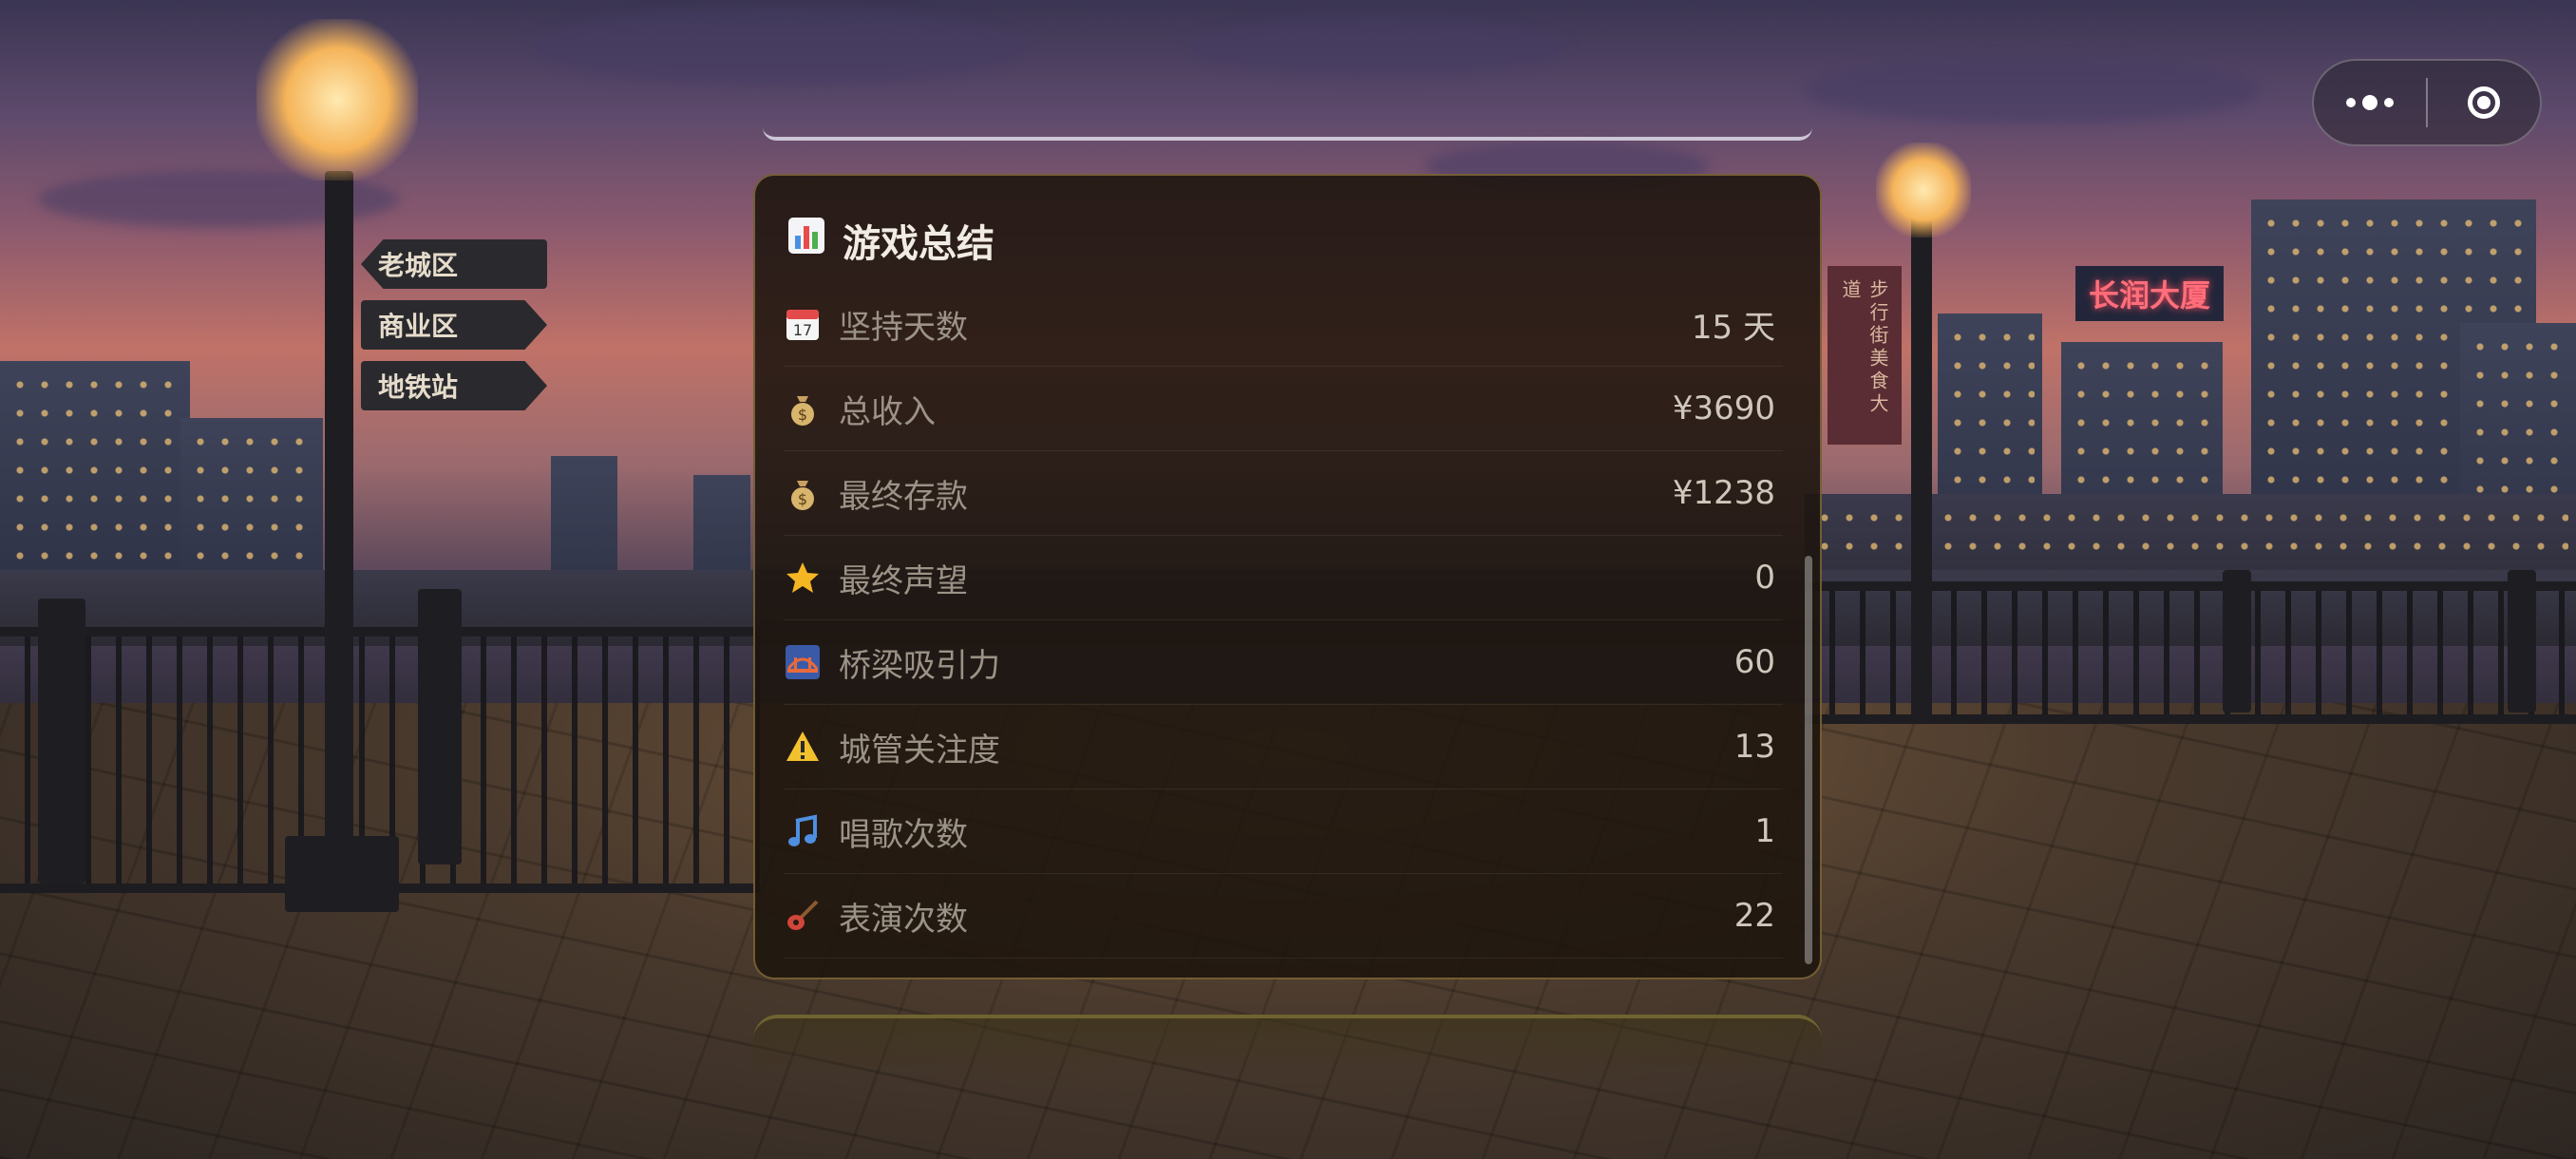 Image resolution: width=2576 pixels, height=1159 pixels. What do you see at coordinates (1764, 831) in the screenshot?
I see `stat-value: 1` at bounding box center [1764, 831].